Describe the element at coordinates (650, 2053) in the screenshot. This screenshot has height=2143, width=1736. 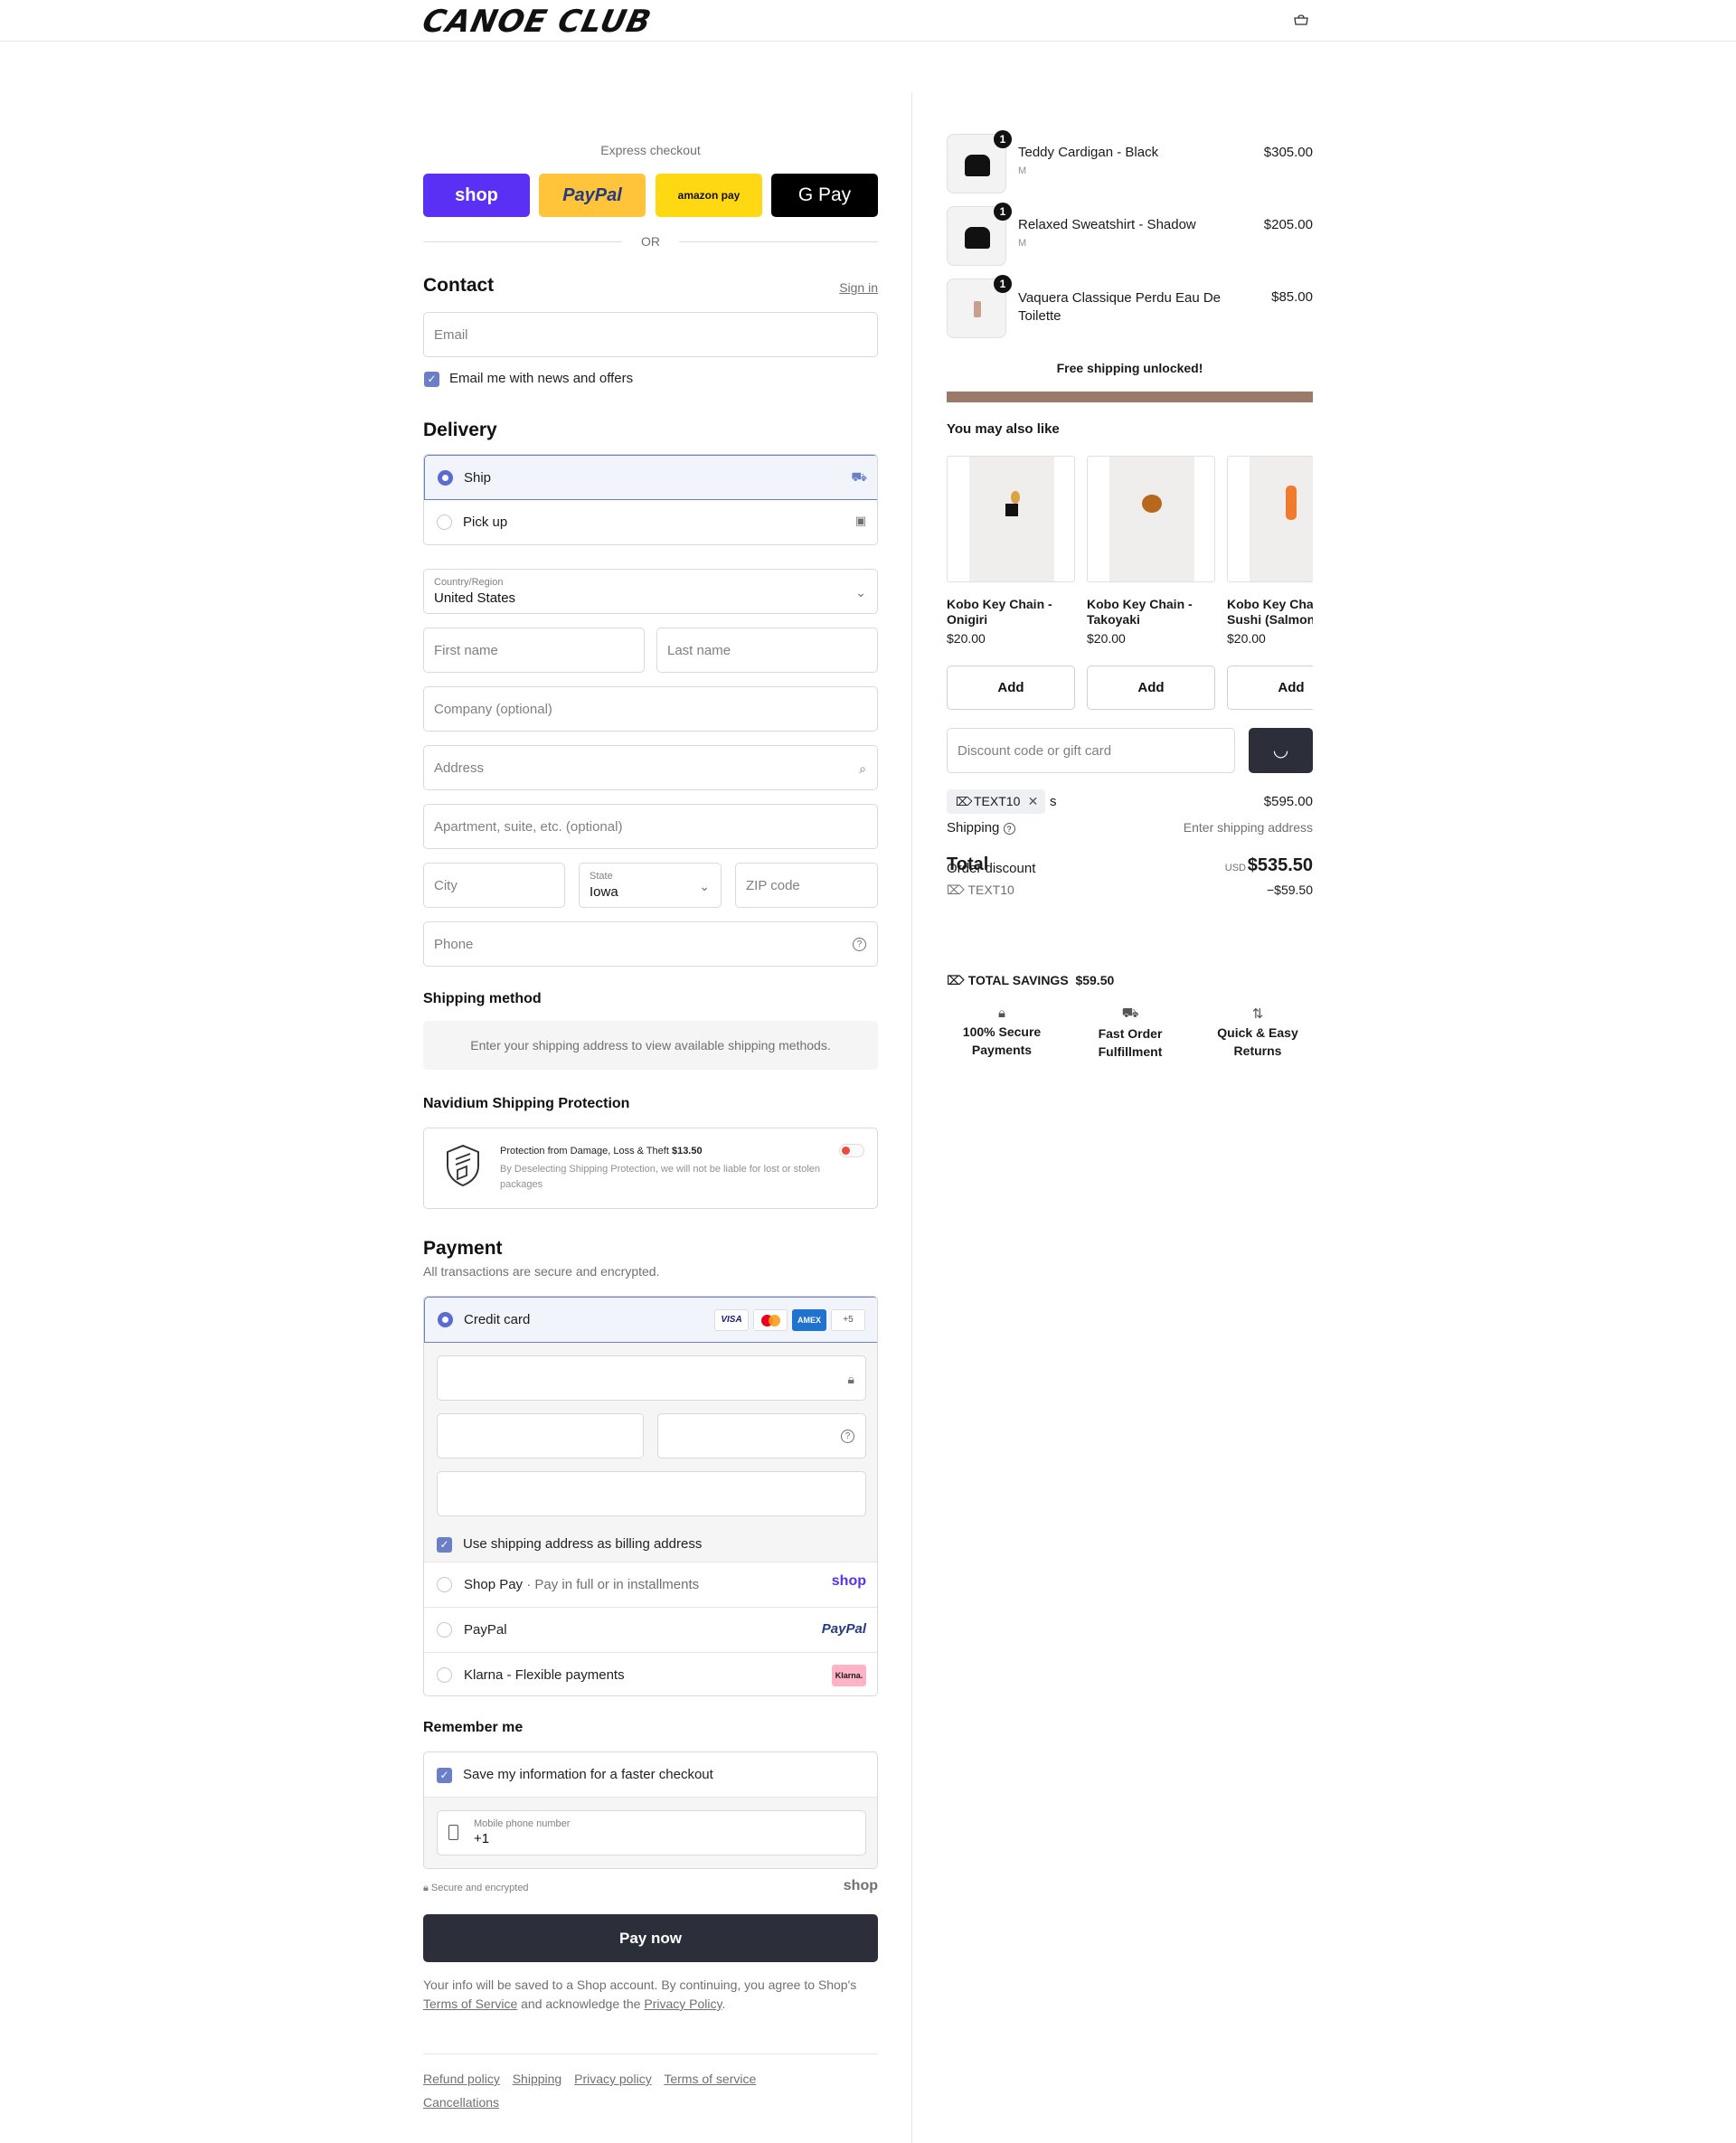
I see `footer-divider` at that location.